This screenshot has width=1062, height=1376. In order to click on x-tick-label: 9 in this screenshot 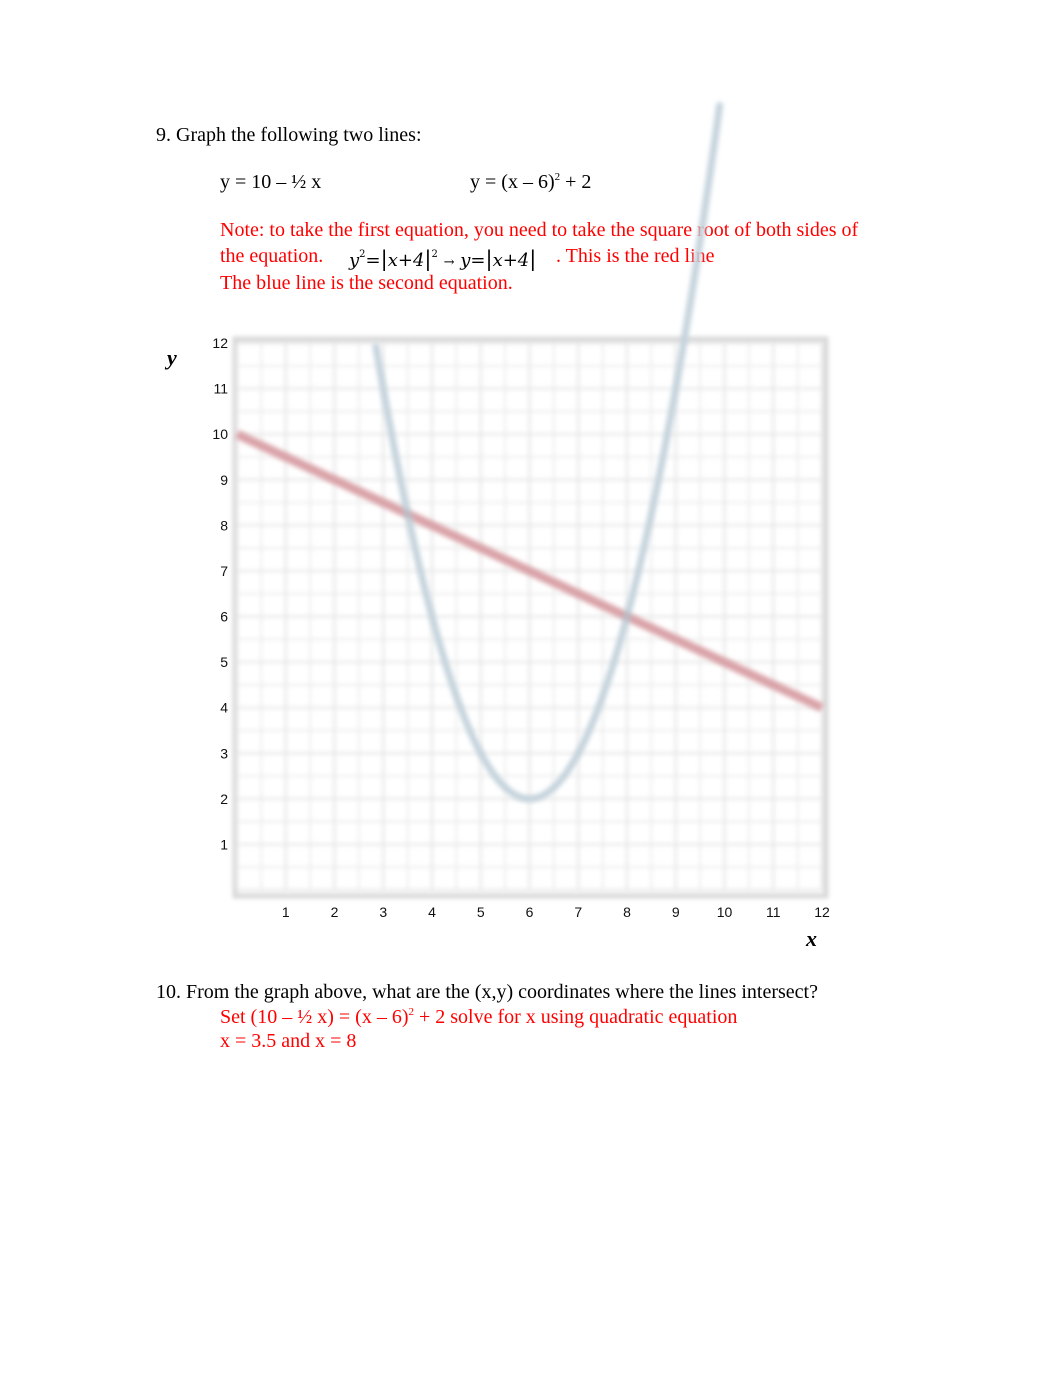, I will do `click(676, 912)`.